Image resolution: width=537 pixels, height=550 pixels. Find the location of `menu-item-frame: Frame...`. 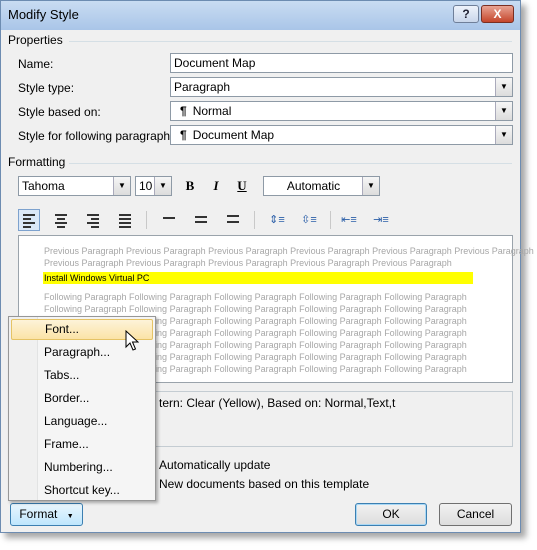

menu-item-frame: Frame... is located at coordinates (82, 444).